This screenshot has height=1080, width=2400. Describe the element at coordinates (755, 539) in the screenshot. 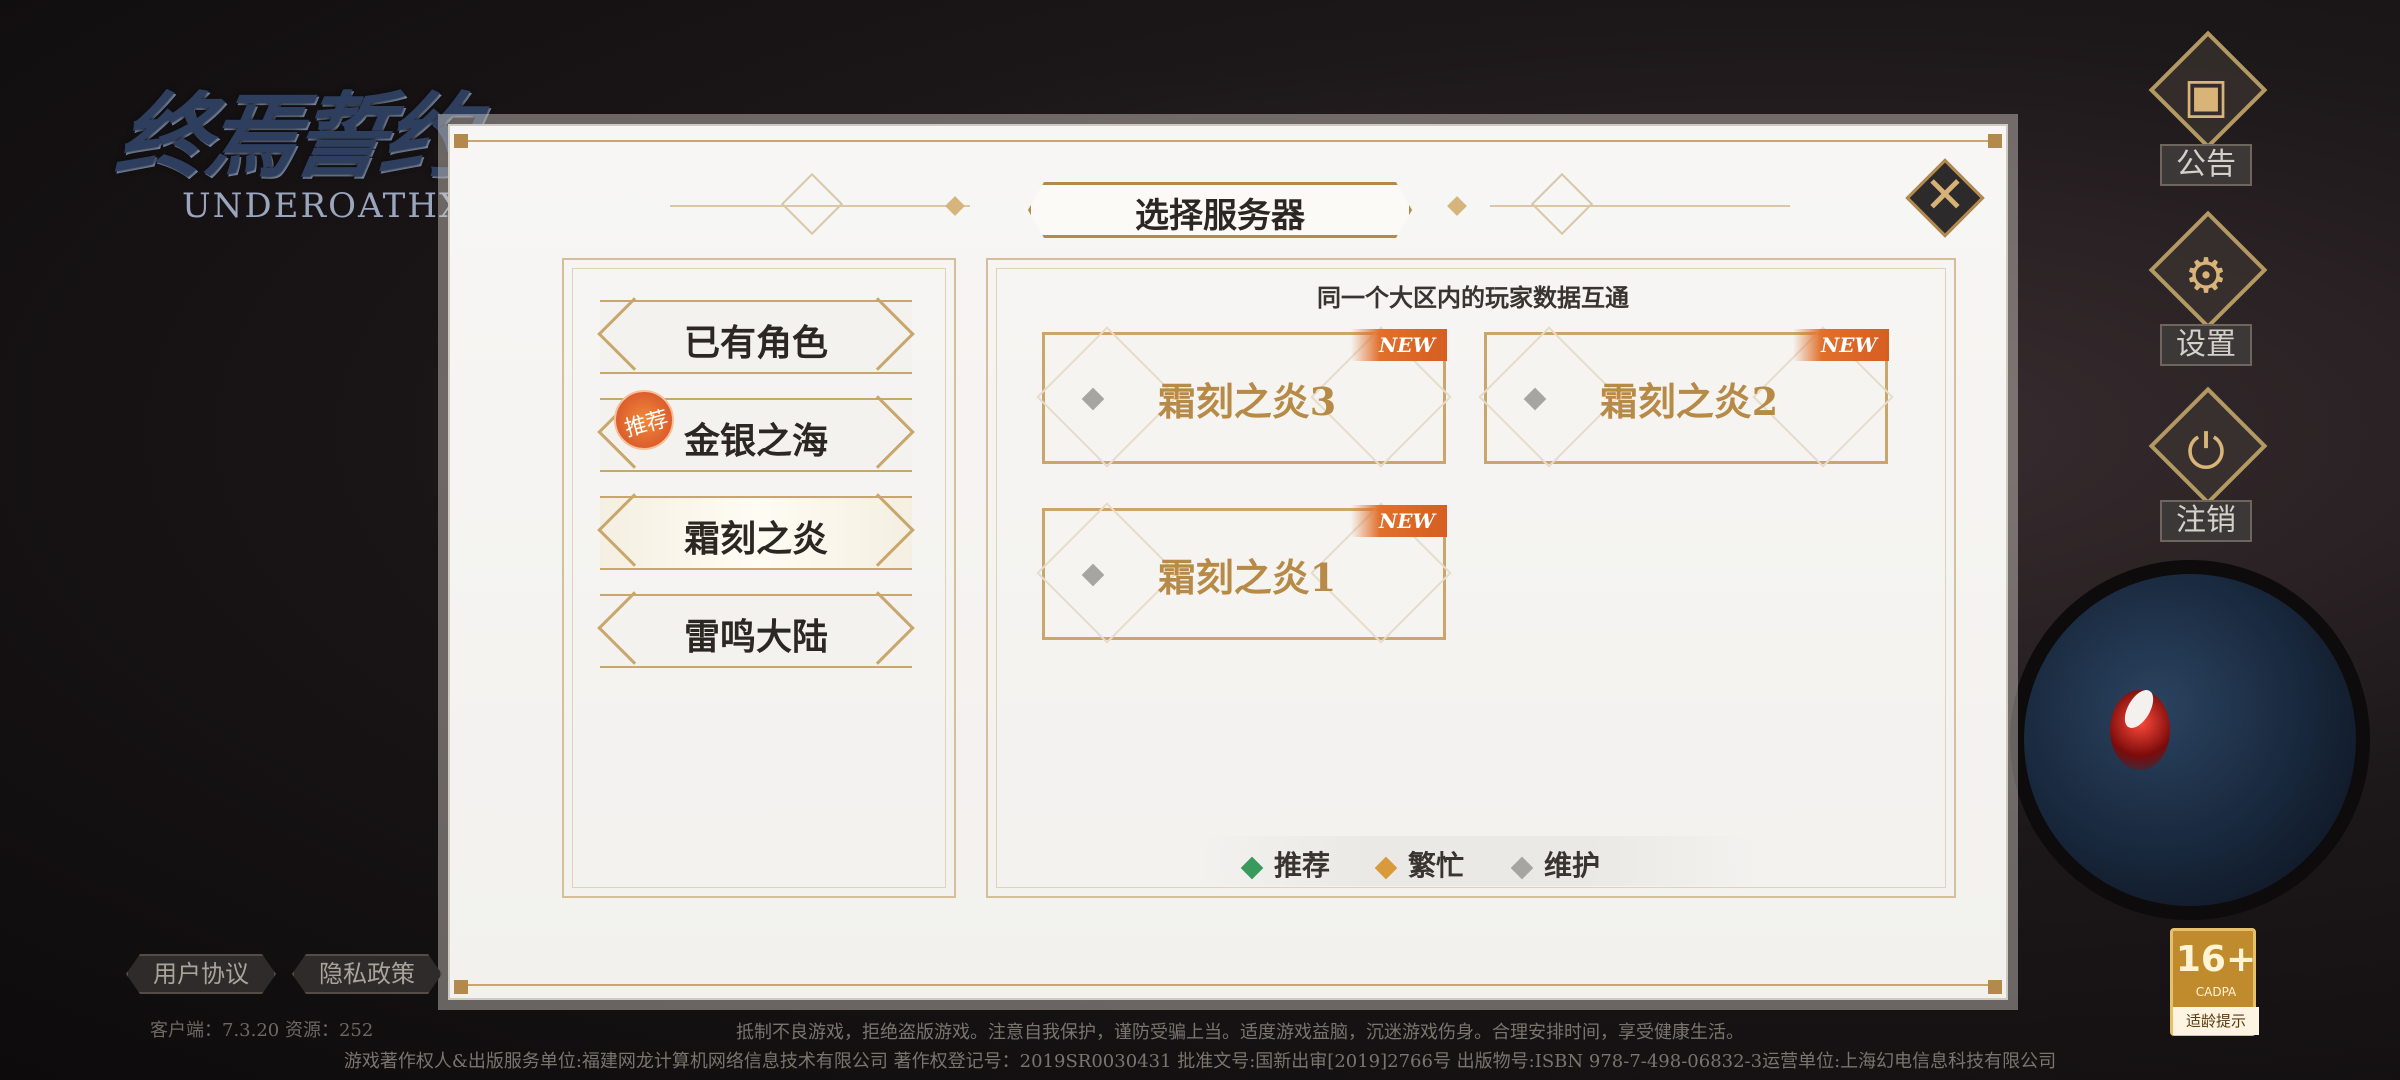

I see `region-tab-label: 霜刻之炎` at that location.